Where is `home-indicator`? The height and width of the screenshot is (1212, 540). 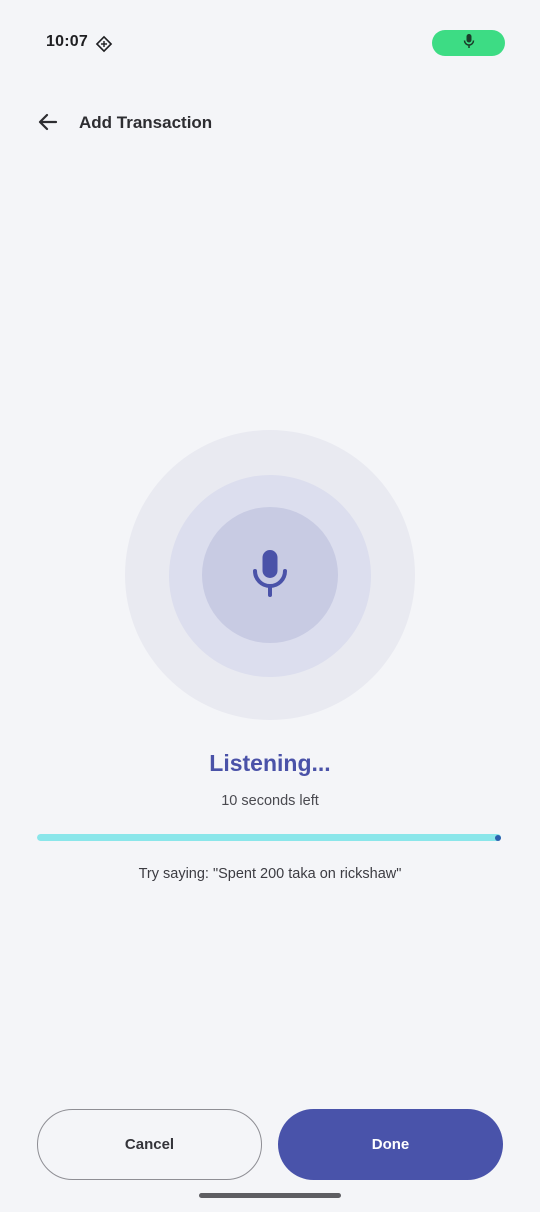
home-indicator is located at coordinates (270, 1195).